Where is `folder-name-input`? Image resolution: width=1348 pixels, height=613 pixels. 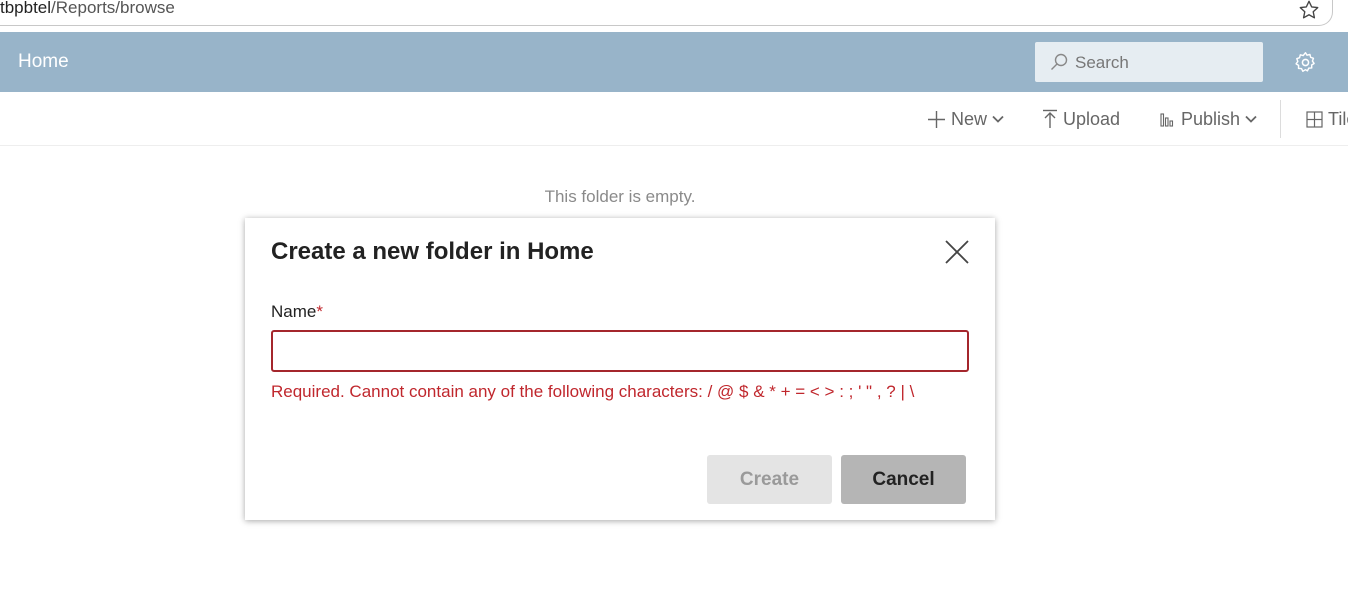
folder-name-input is located at coordinates (620, 351).